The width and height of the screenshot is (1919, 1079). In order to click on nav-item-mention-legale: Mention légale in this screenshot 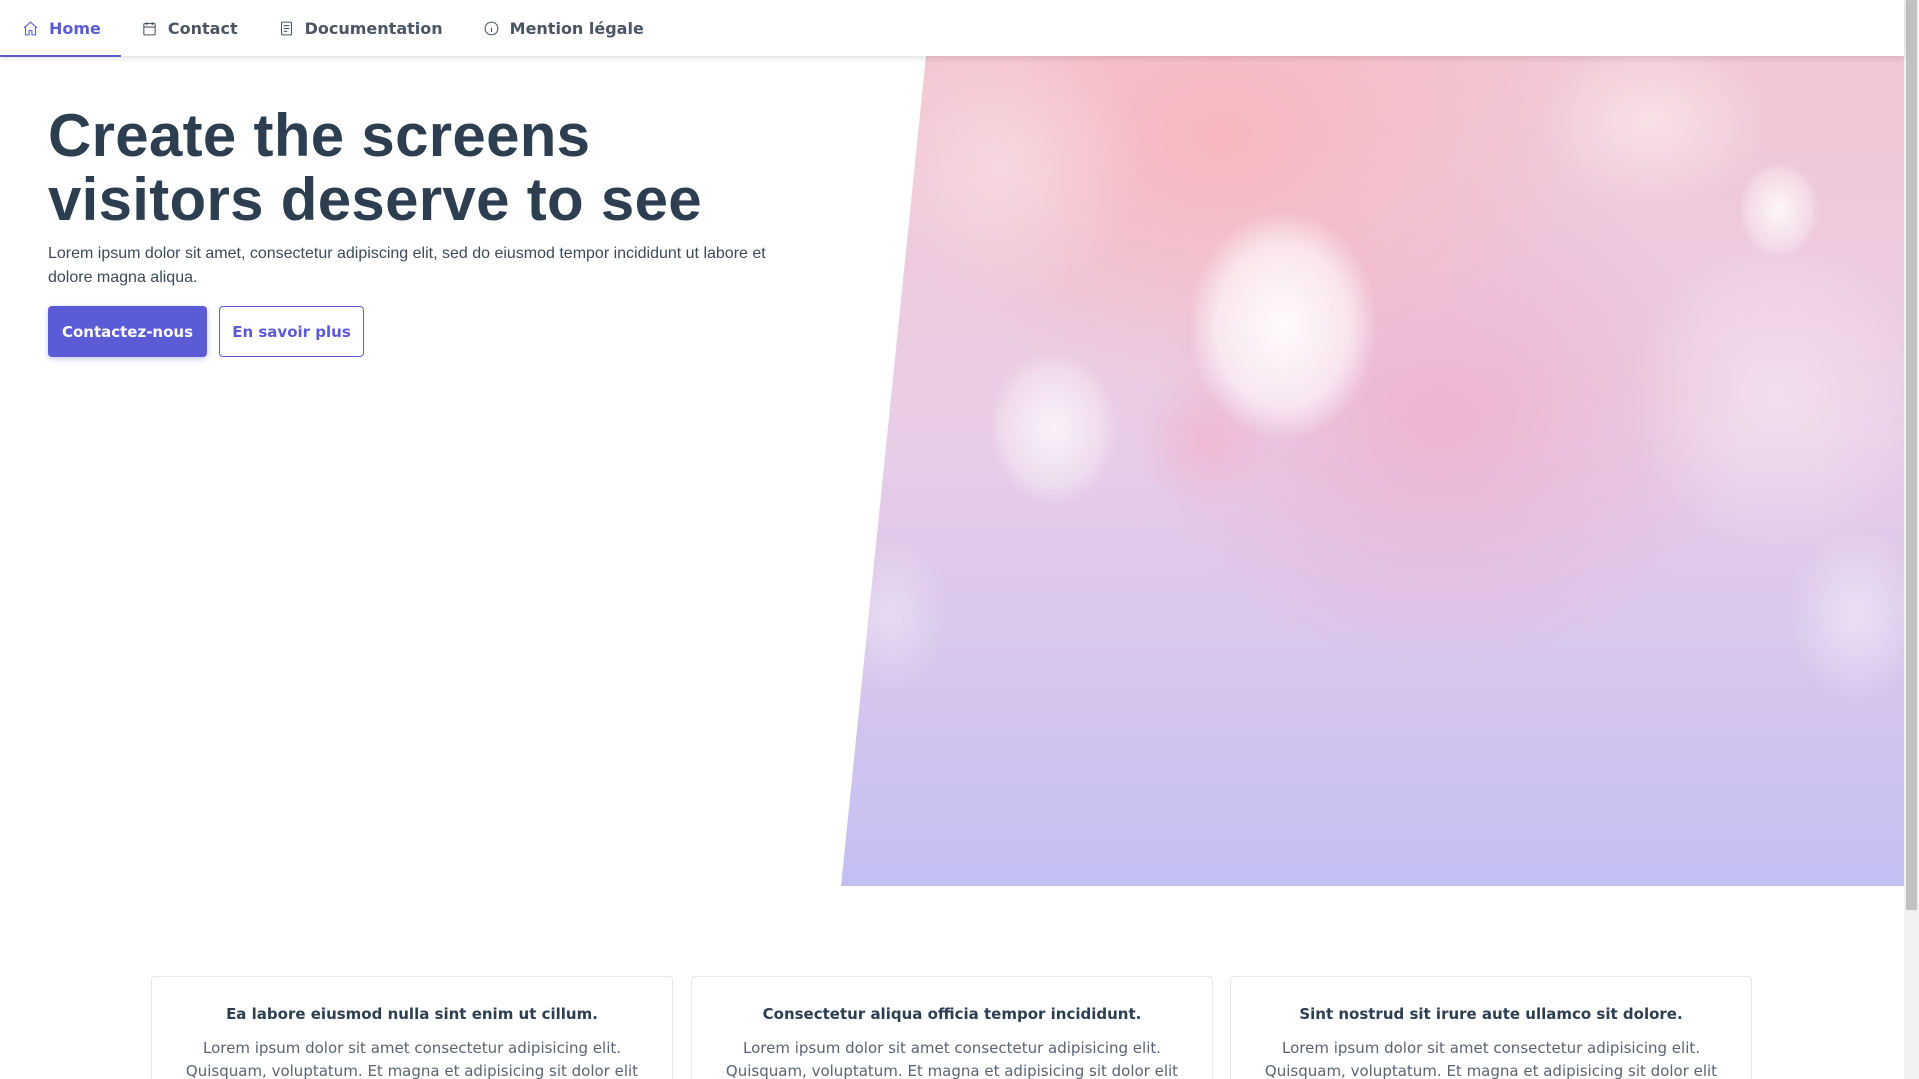, I will do `click(563, 28)`.